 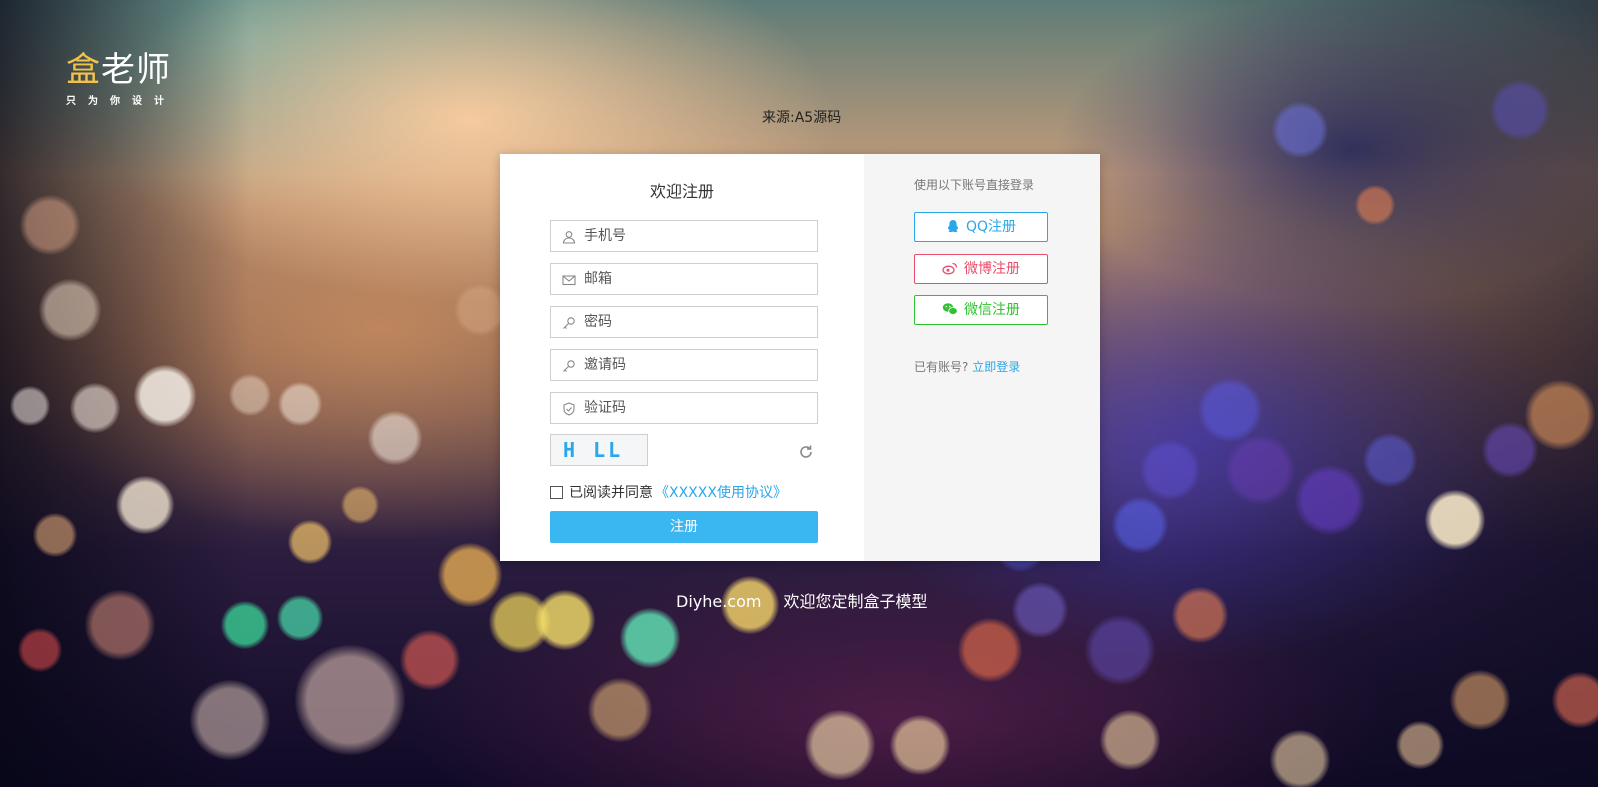 I want to click on brand-logo: 盒老师 只为你设计, so click(x=121, y=78).